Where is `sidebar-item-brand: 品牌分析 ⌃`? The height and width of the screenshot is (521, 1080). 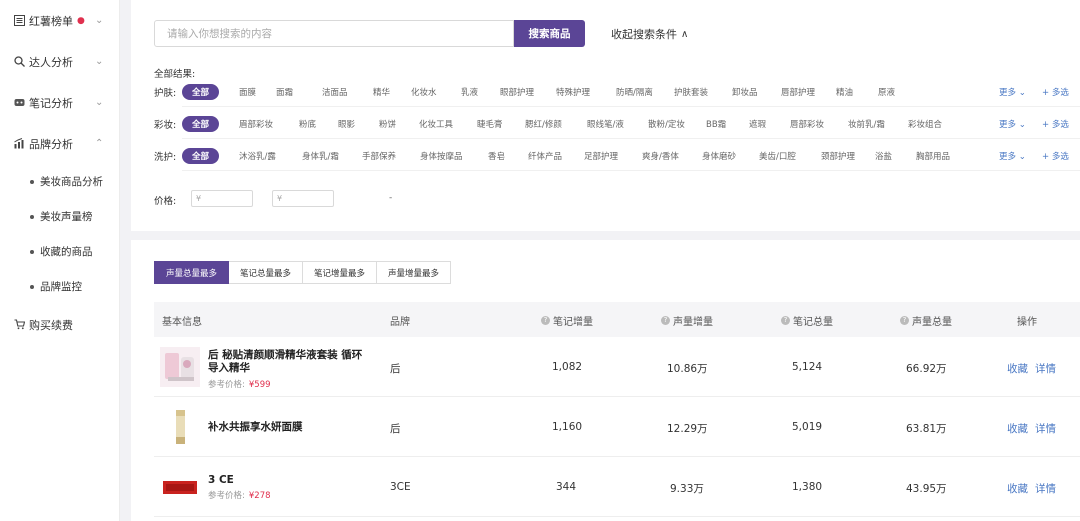
sidebar-item-brand: 品牌分析 ⌃ is located at coordinates (59, 143).